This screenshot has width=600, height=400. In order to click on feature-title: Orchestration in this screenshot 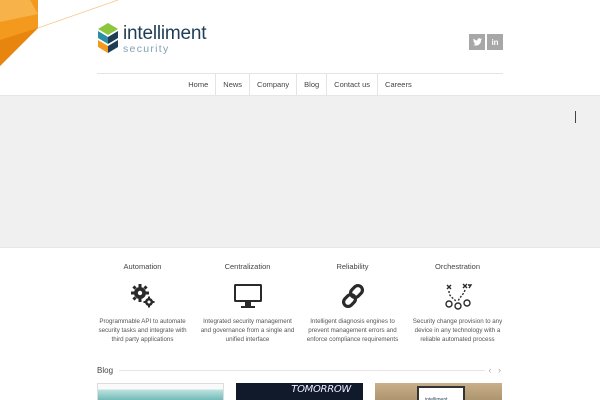, I will do `click(457, 266)`.